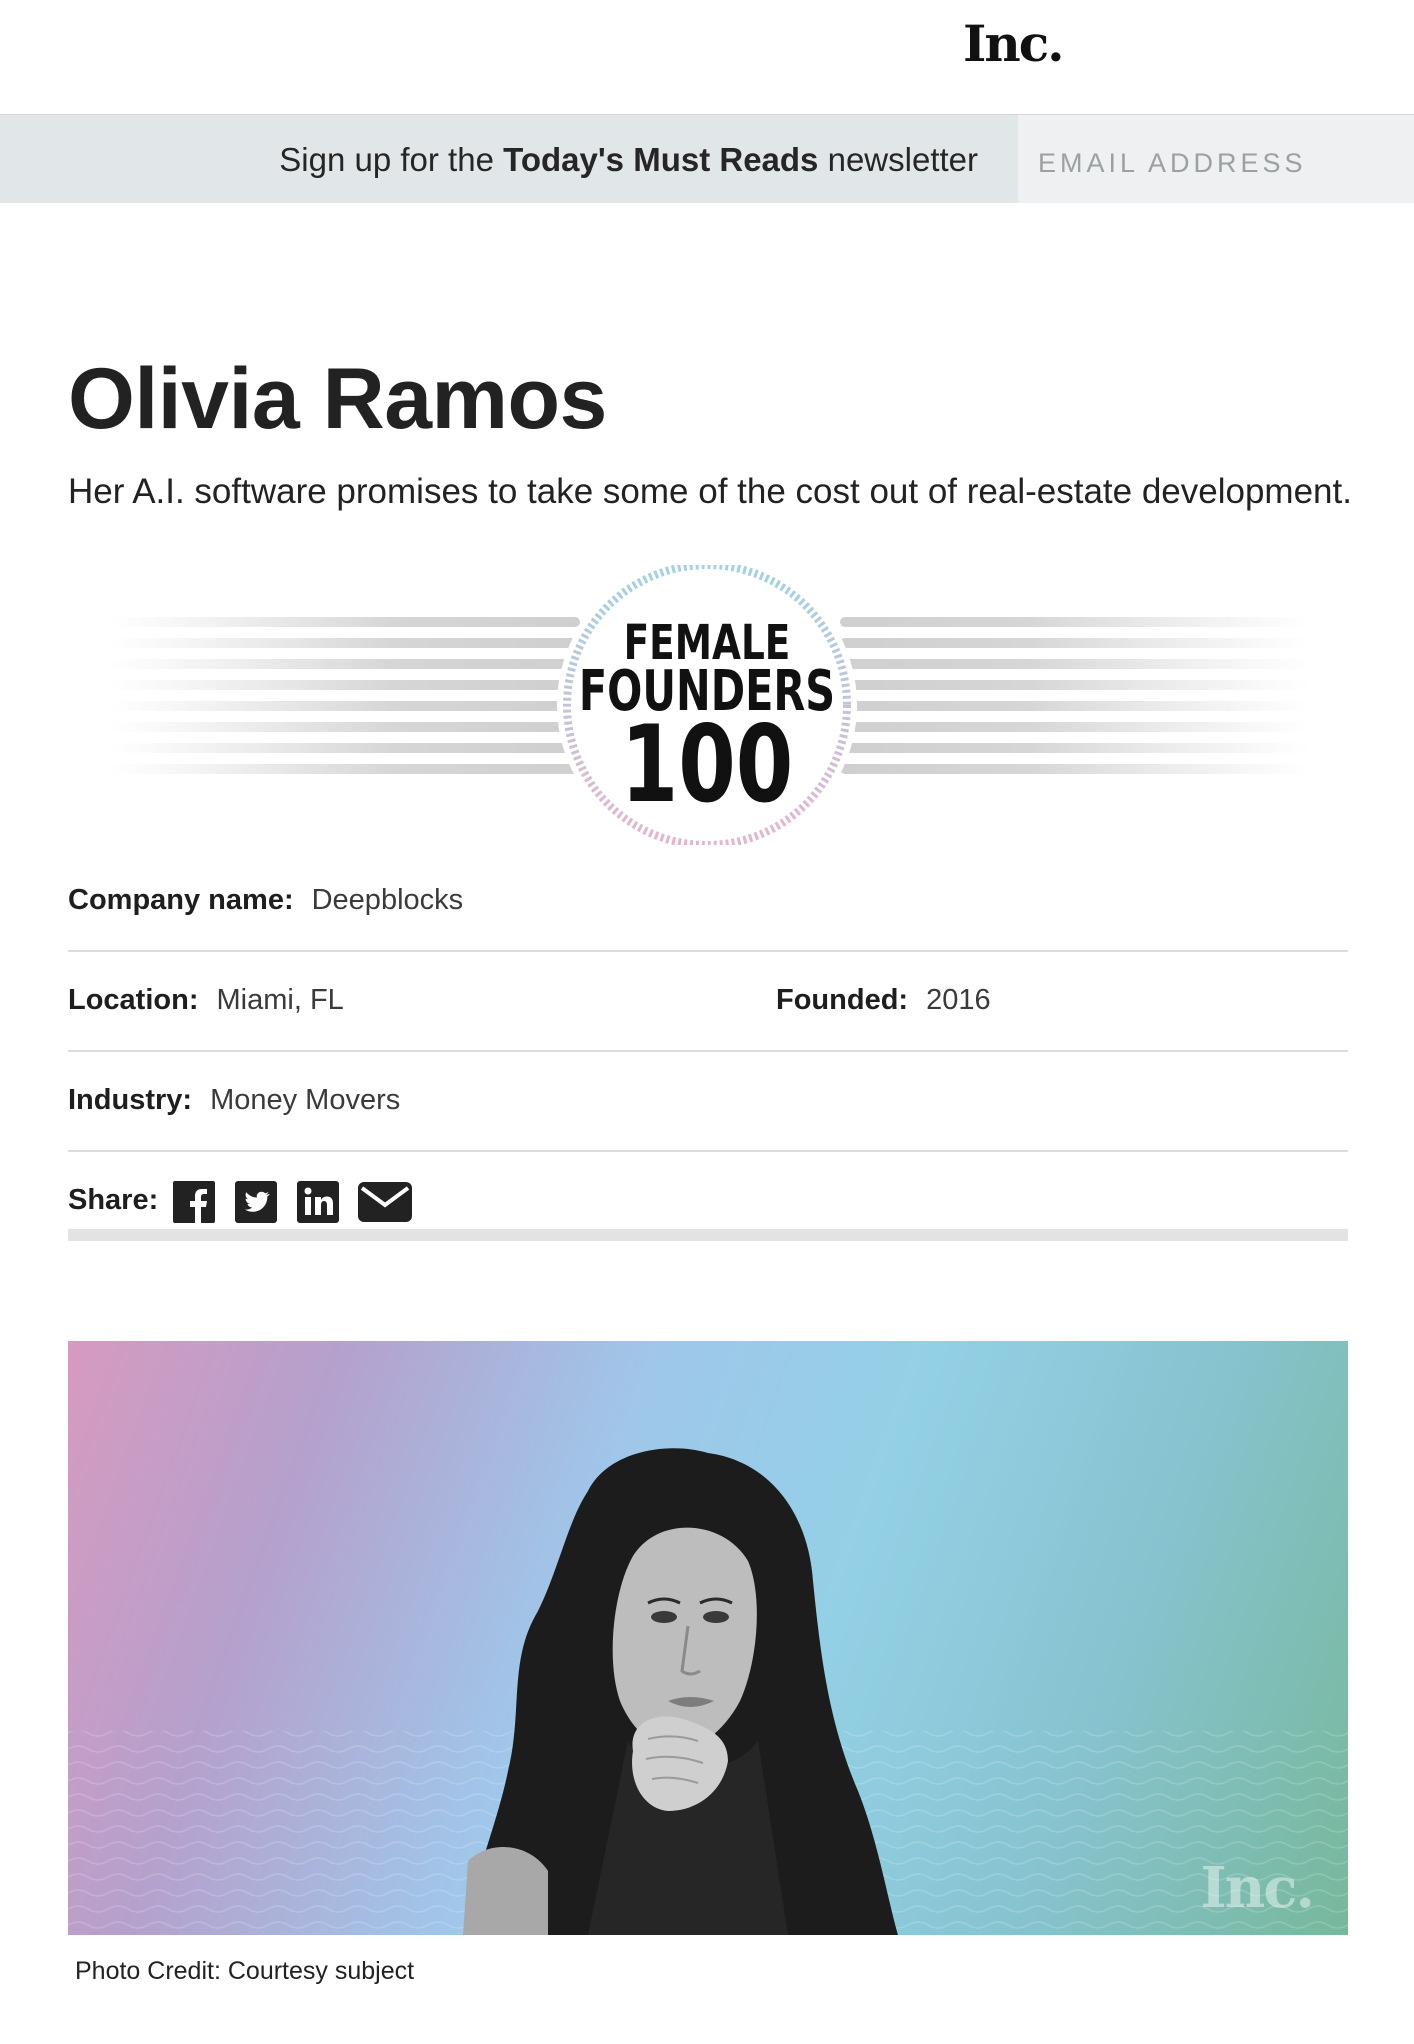  I want to click on founded-label: Founded:, so click(842, 1000).